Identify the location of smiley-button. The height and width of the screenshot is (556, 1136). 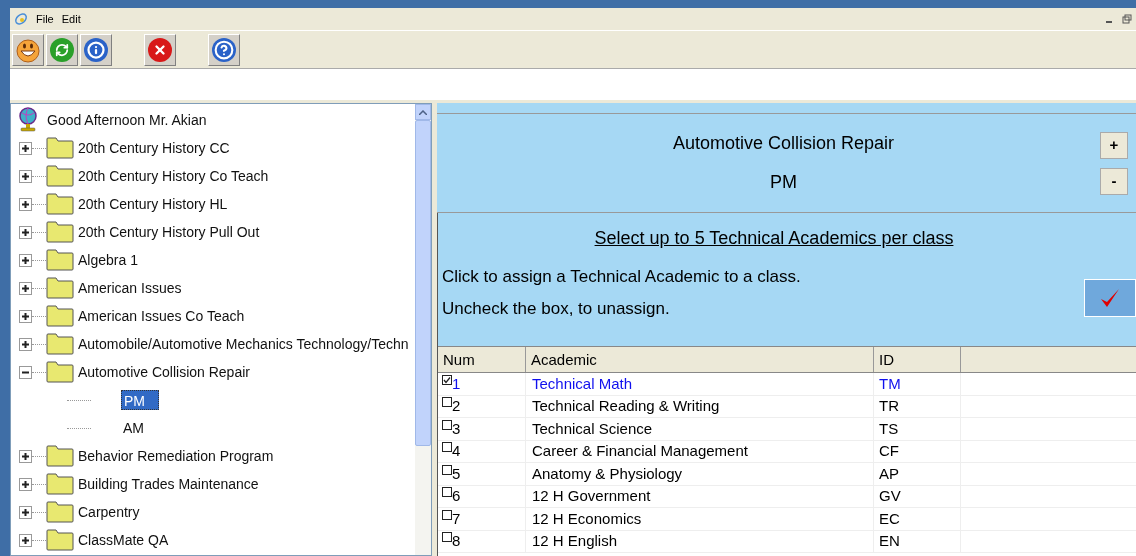
(28, 49).